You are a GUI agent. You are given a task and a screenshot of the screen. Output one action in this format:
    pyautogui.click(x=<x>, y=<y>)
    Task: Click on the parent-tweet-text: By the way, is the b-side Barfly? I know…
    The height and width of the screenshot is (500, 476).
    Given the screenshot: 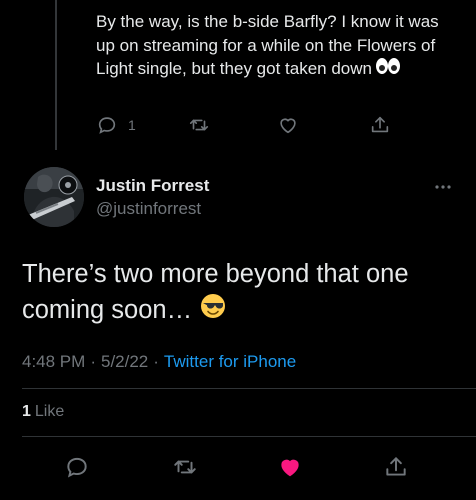 What is the action you would take?
    pyautogui.click(x=271, y=46)
    